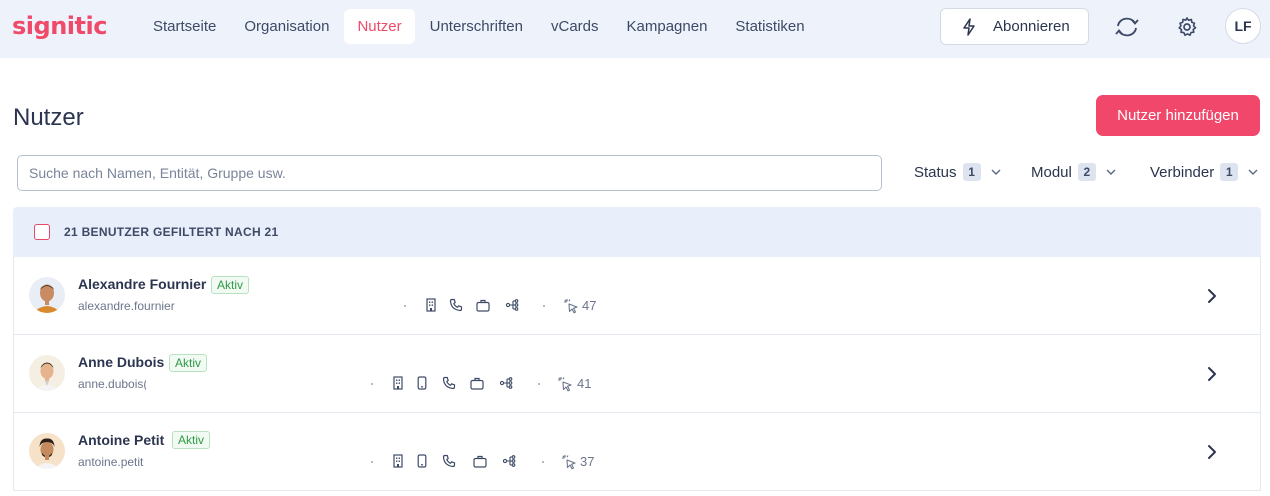  Describe the element at coordinates (142, 284) in the screenshot. I see `user-name: Alexandre Fournier` at that location.